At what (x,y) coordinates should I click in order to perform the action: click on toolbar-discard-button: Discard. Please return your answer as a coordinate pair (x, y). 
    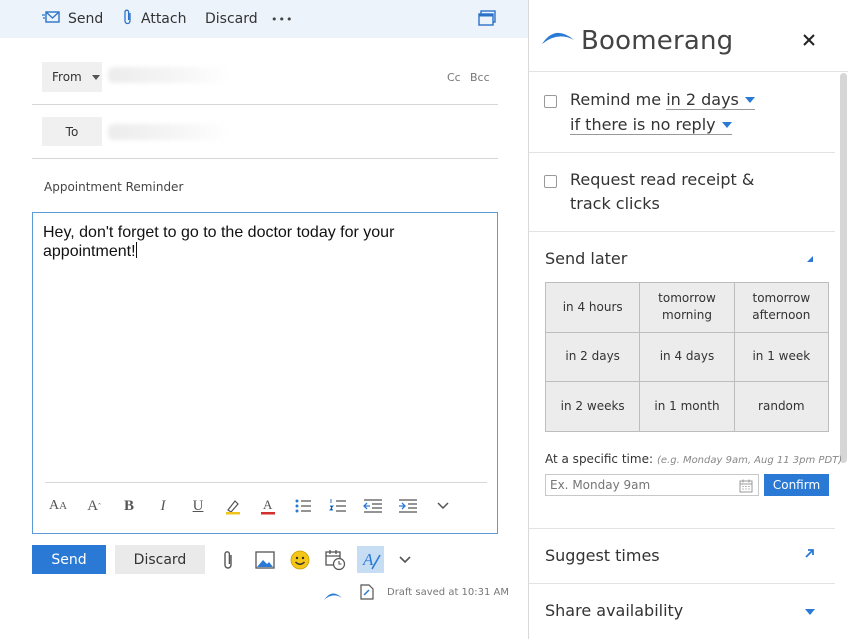
    Looking at the image, I should click on (231, 19).